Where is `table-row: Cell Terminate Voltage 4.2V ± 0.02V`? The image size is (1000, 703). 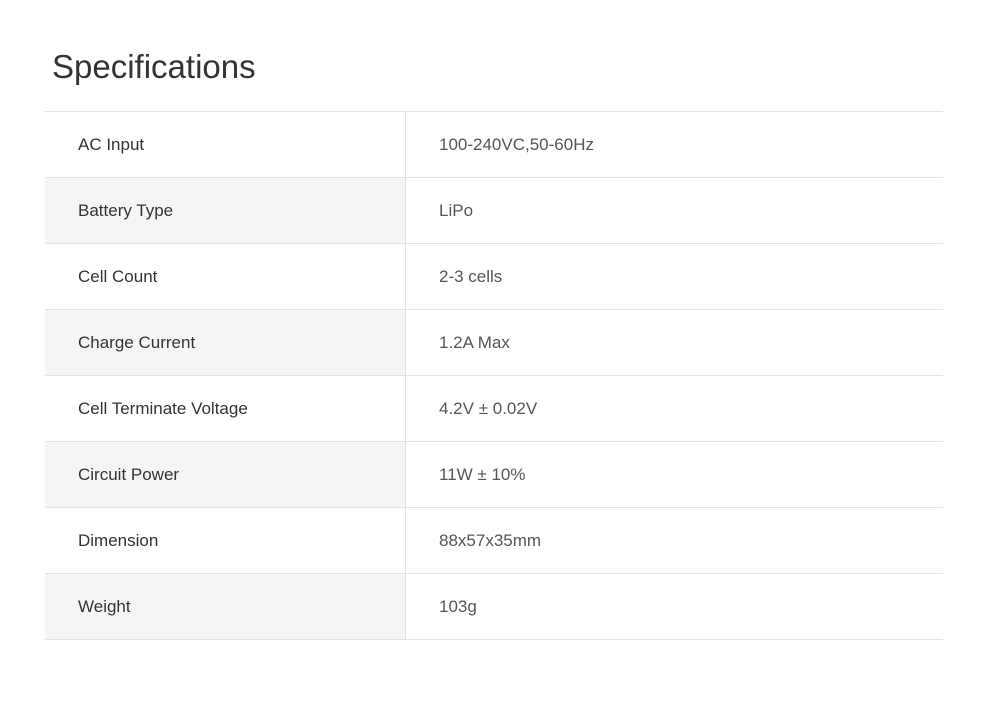 table-row: Cell Terminate Voltage 4.2V ± 0.02V is located at coordinates (494, 408).